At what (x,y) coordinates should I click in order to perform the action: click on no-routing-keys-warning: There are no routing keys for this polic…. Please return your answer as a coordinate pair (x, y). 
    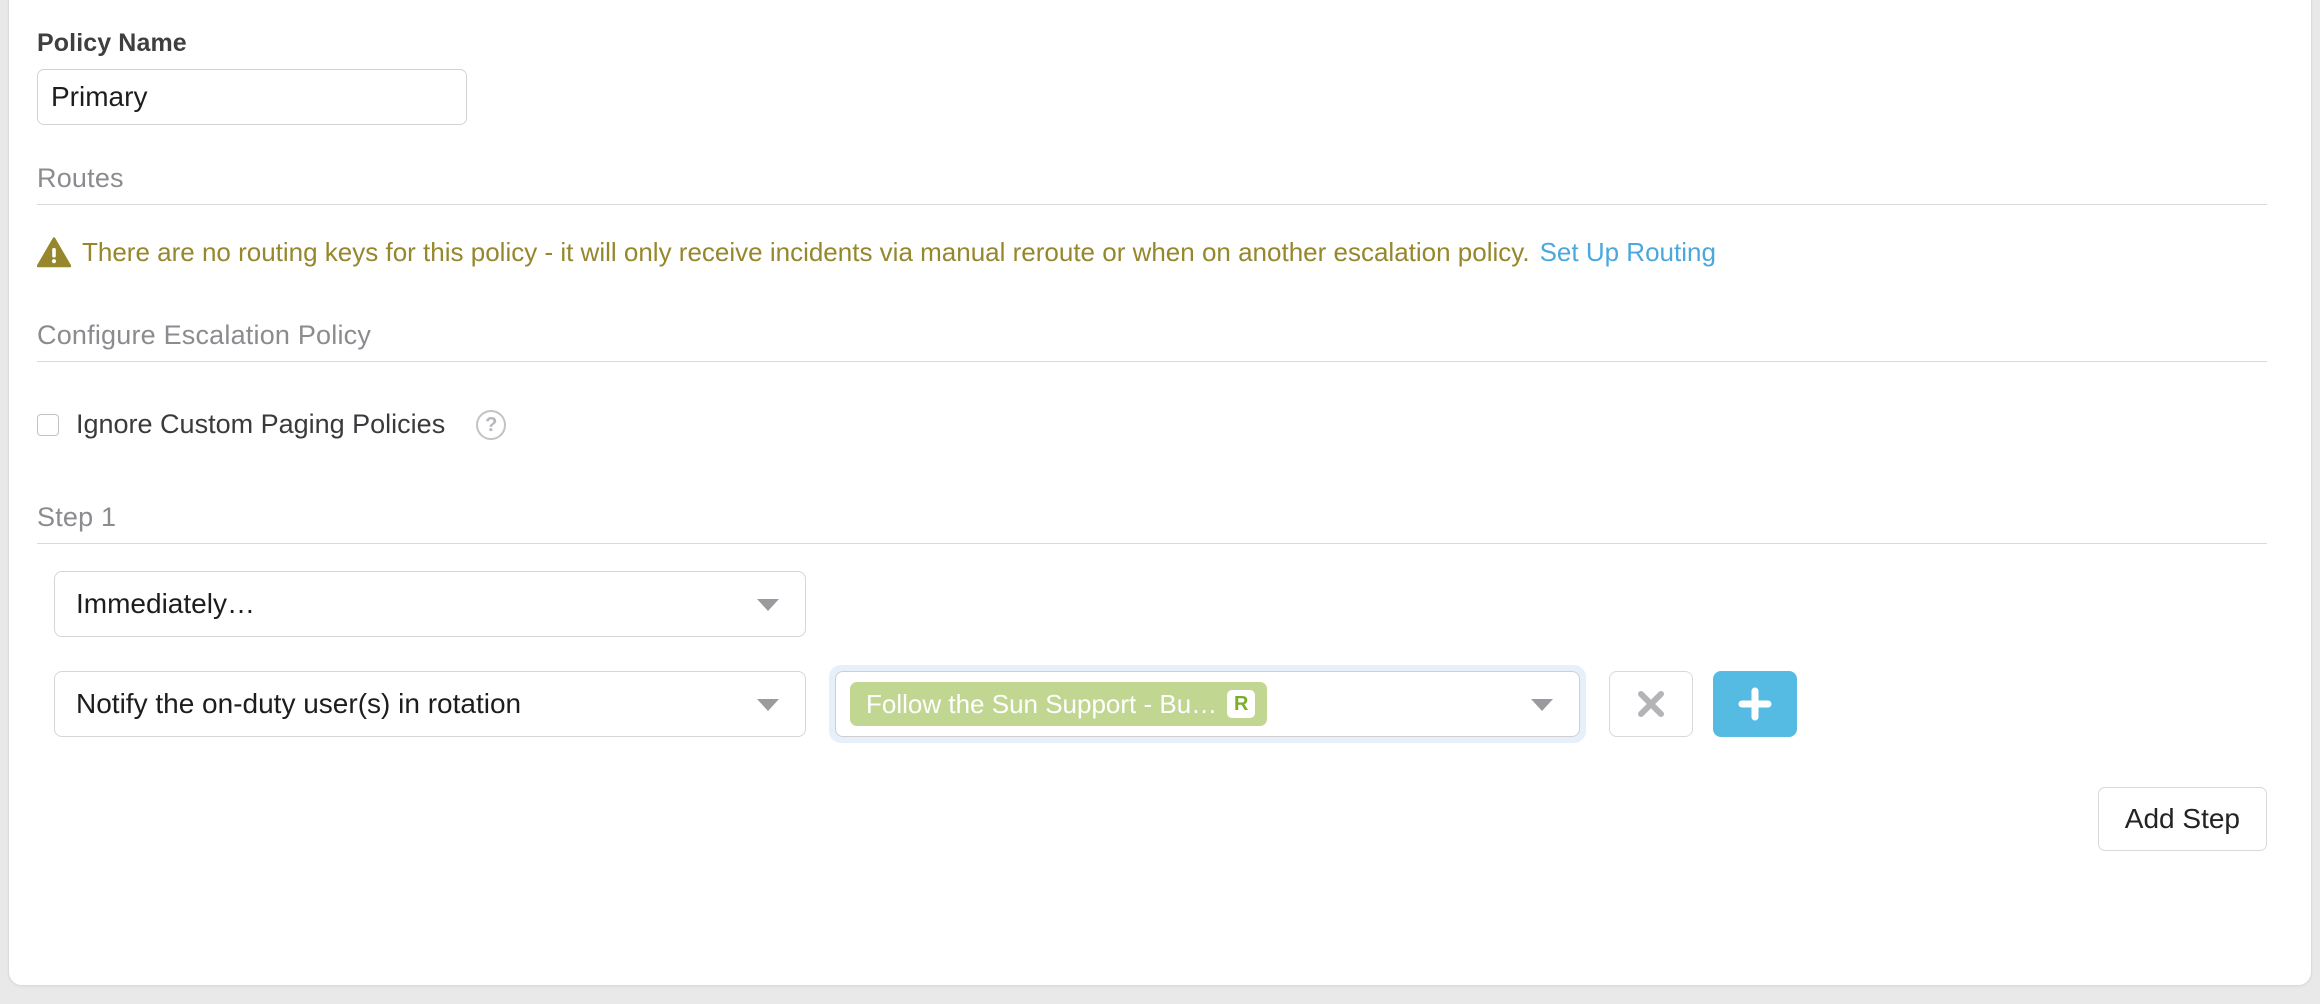
    Looking at the image, I should click on (1152, 252).